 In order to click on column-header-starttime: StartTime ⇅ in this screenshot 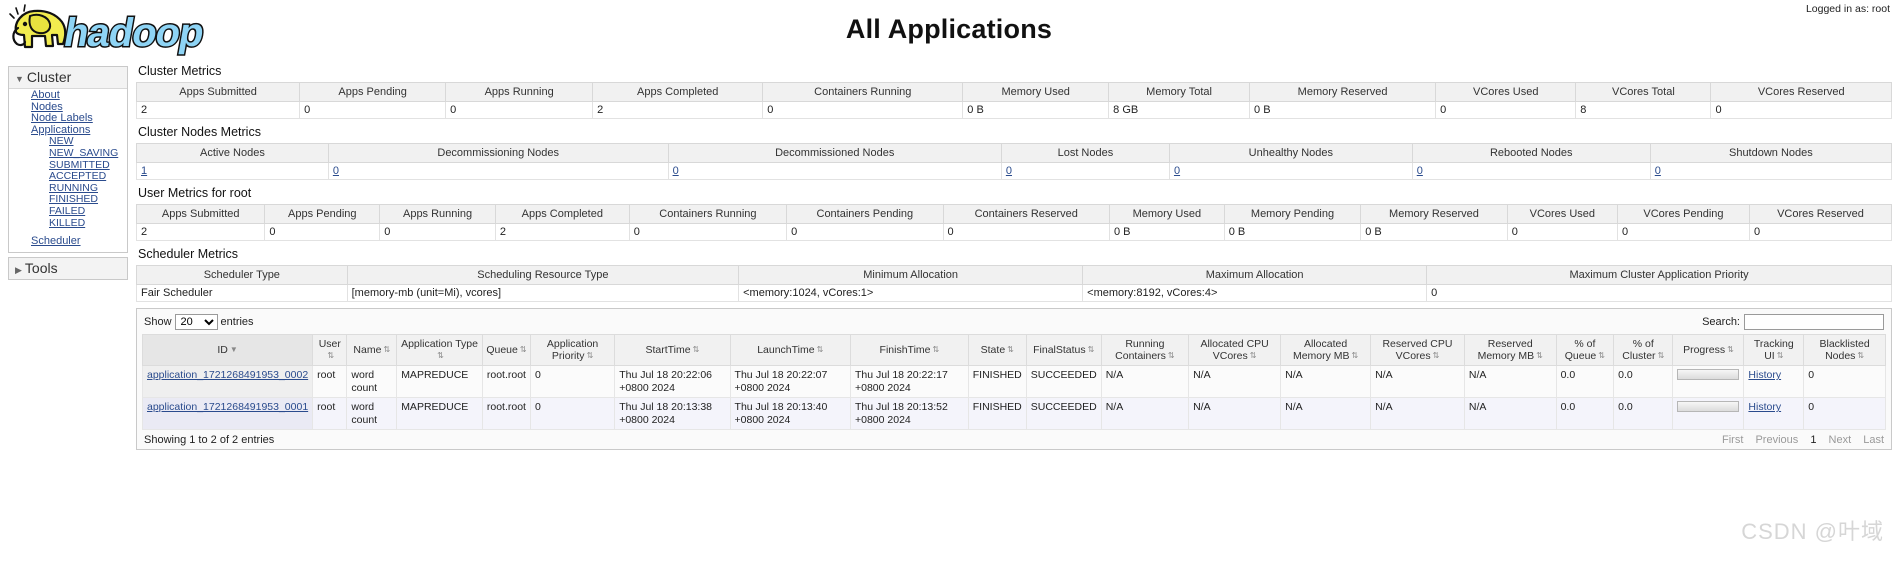, I will do `click(672, 350)`.